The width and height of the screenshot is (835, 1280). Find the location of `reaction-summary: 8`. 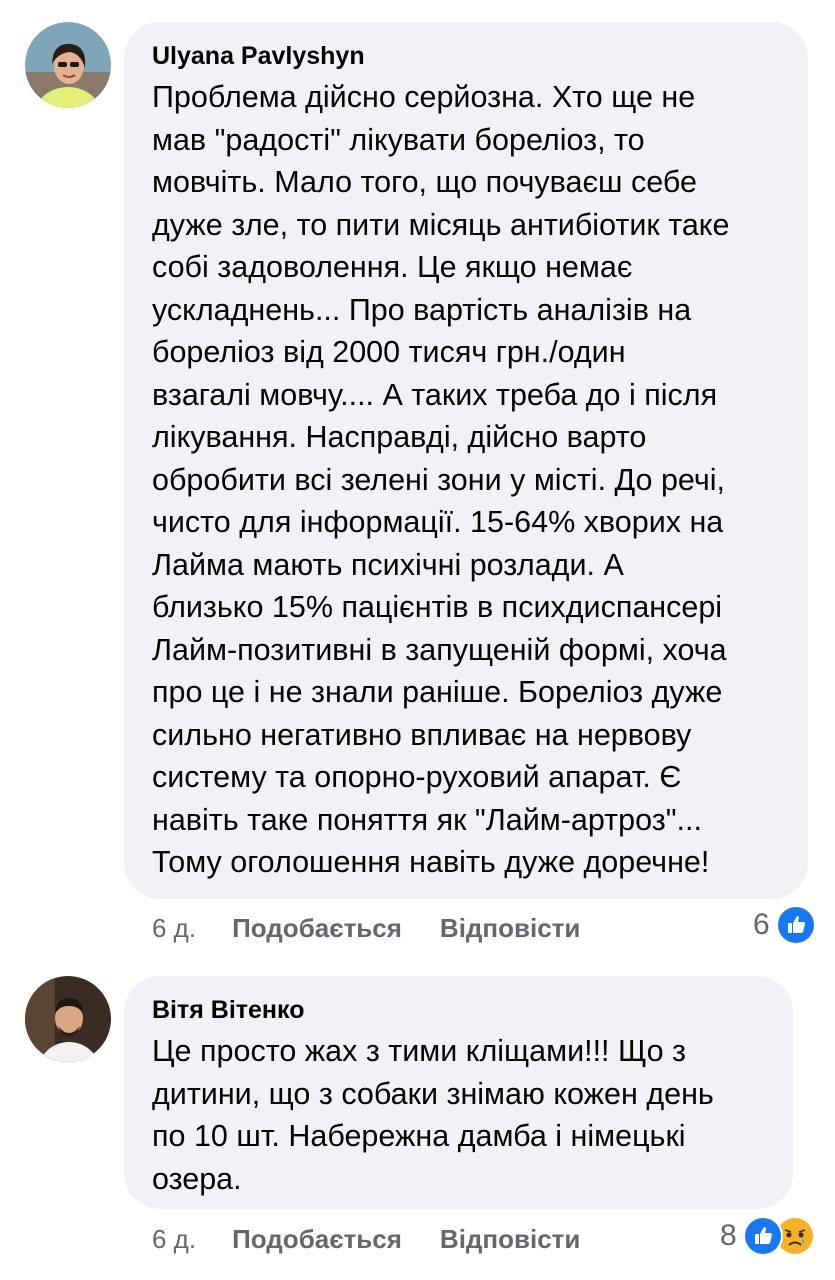

reaction-summary: 8 is located at coordinates (767, 1236).